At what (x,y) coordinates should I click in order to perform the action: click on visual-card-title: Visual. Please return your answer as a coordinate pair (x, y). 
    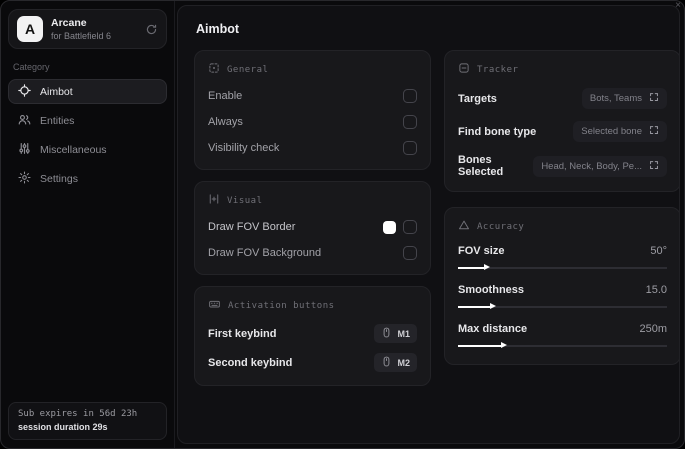
    Looking at the image, I should click on (245, 200).